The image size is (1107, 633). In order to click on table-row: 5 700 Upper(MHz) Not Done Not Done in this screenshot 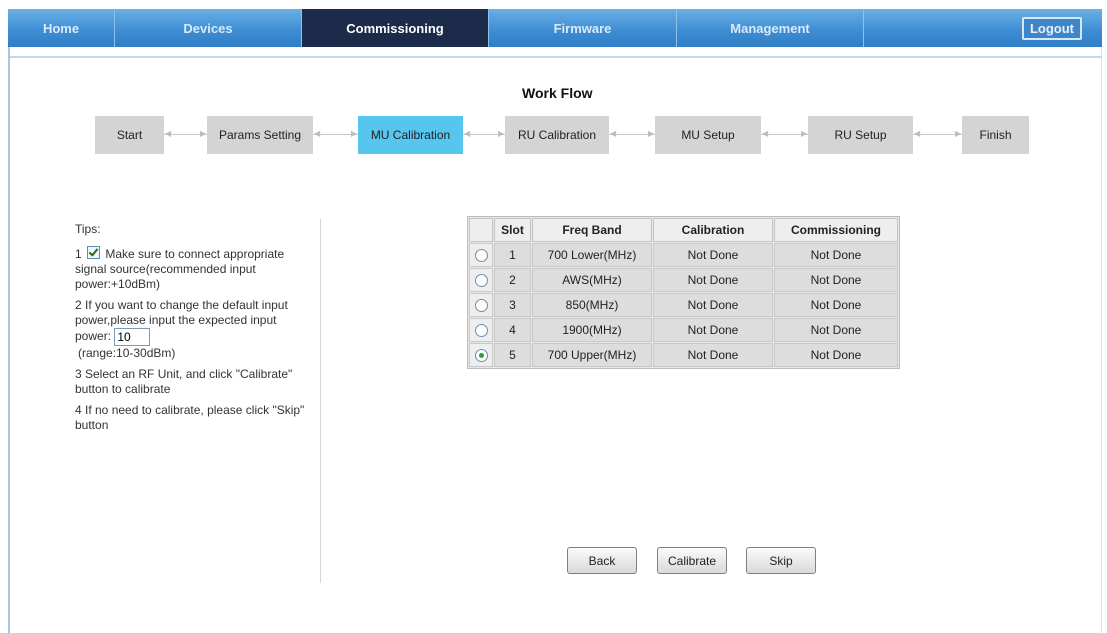, I will do `click(683, 355)`.